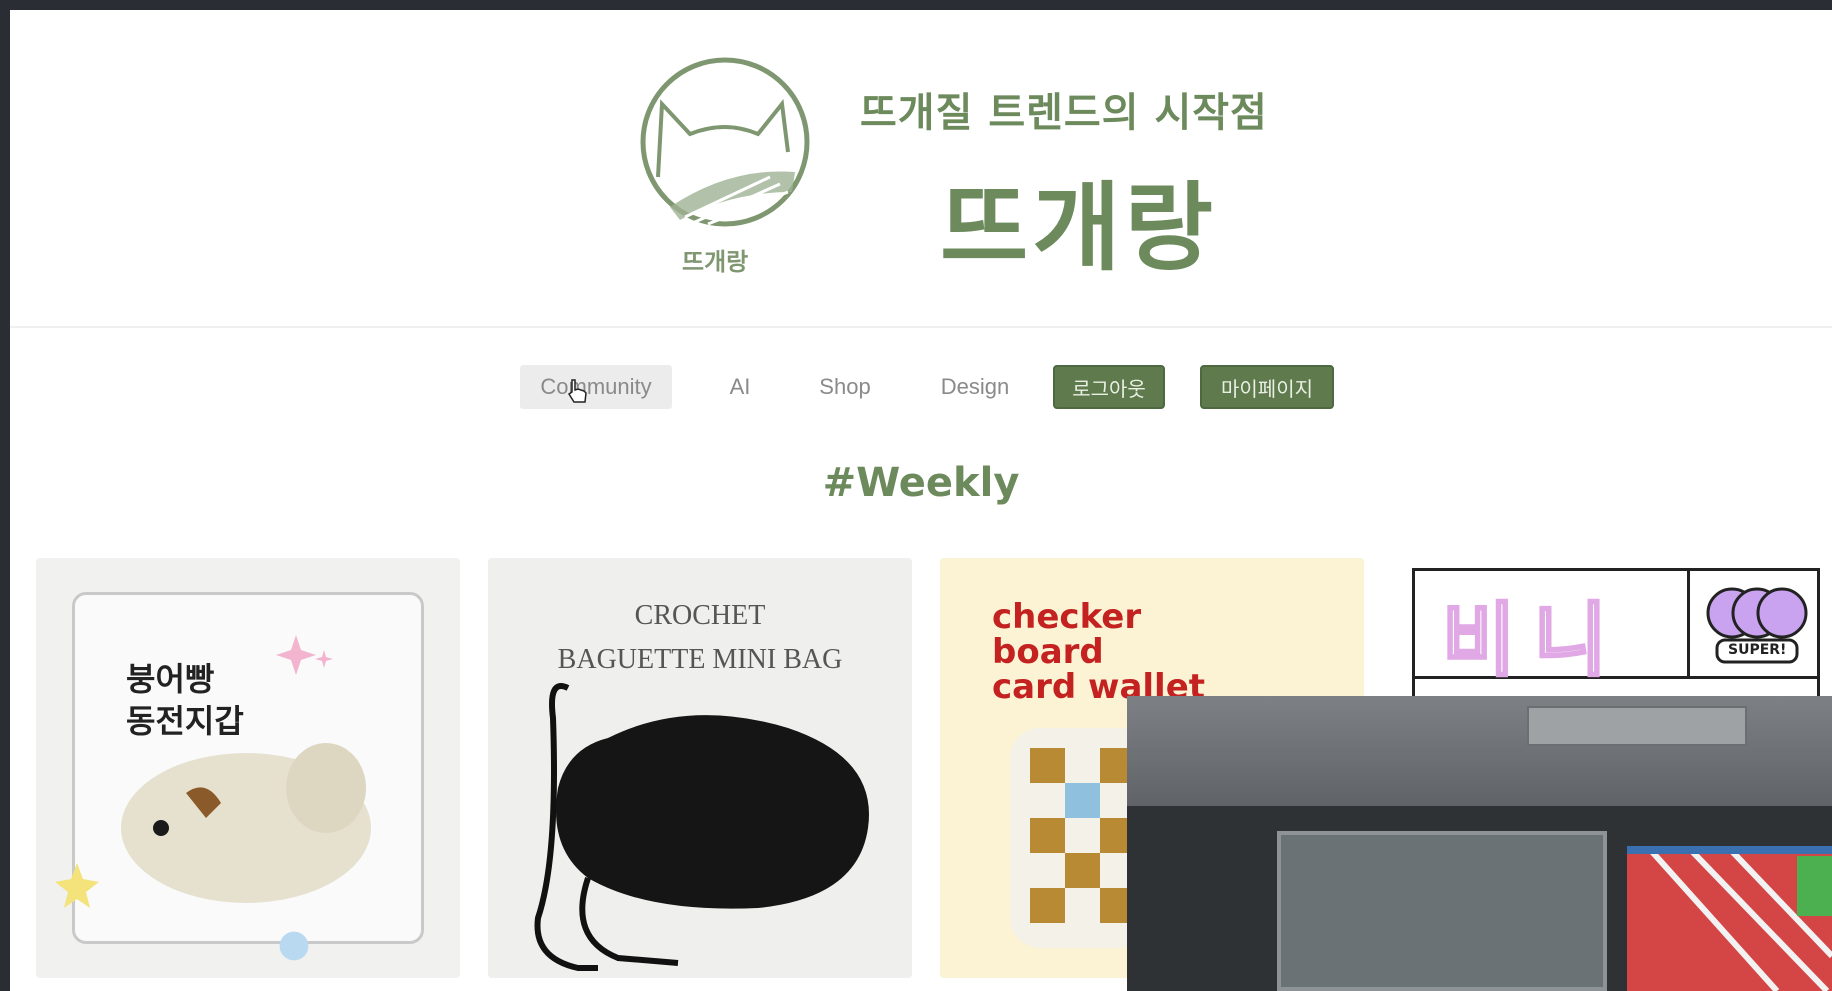 This screenshot has height=991, width=1832. I want to click on main-nav: Community AI Shop Design 로그아웃 마이페이지, so click(921, 390).